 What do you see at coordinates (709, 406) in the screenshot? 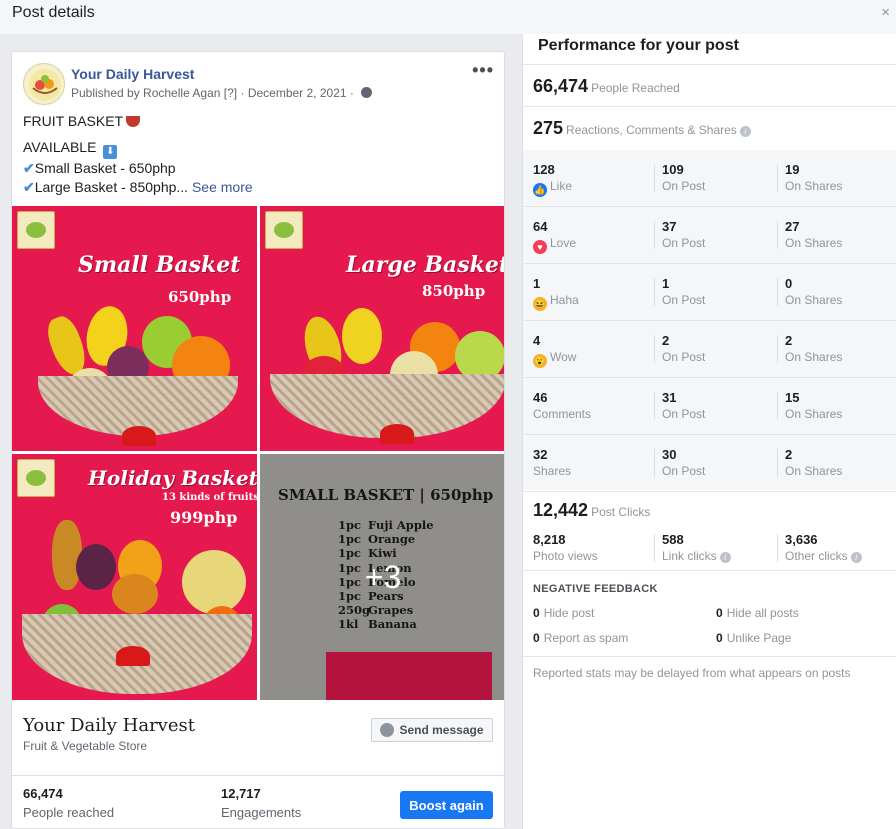
I see `reaction-row-comments: 46 Comments 31 On Post 15 On Shares` at bounding box center [709, 406].